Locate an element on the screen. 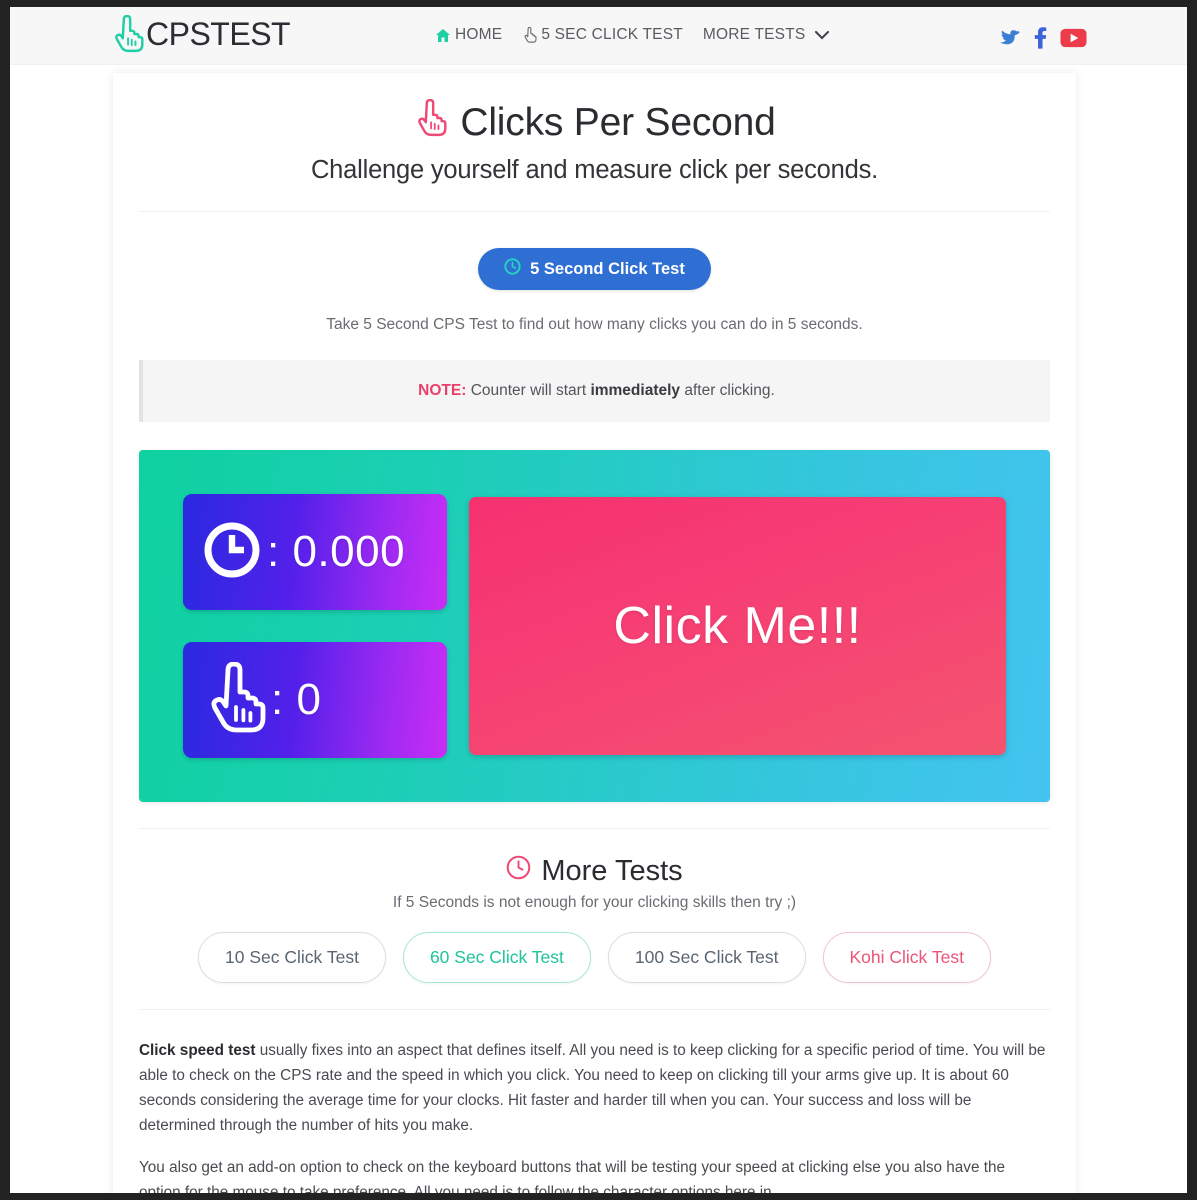  pill-10-sec-click-test: 10 Sec Click Test is located at coordinates (292, 957).